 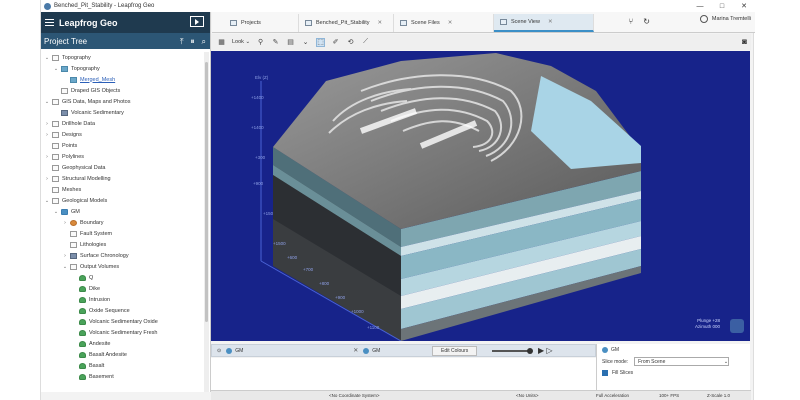 I want to click on zscale-status: Z-Scale 1.0, so click(x=718, y=395).